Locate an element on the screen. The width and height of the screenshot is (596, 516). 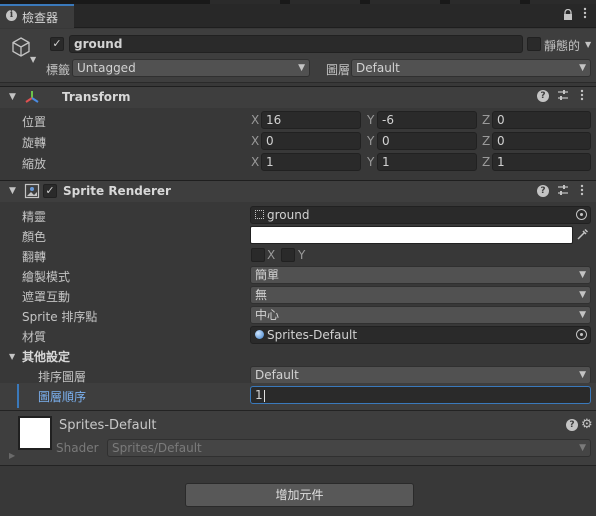
material-name: Sprites-Default is located at coordinates (108, 425).